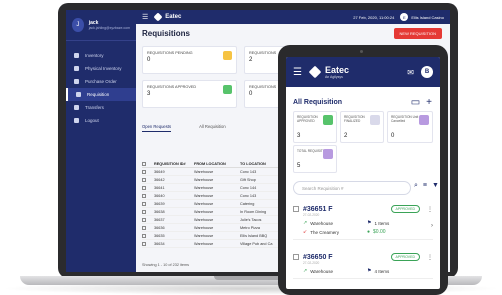 This screenshot has width=502, height=295. I want to click on select-all-checkbox, so click(144, 163).